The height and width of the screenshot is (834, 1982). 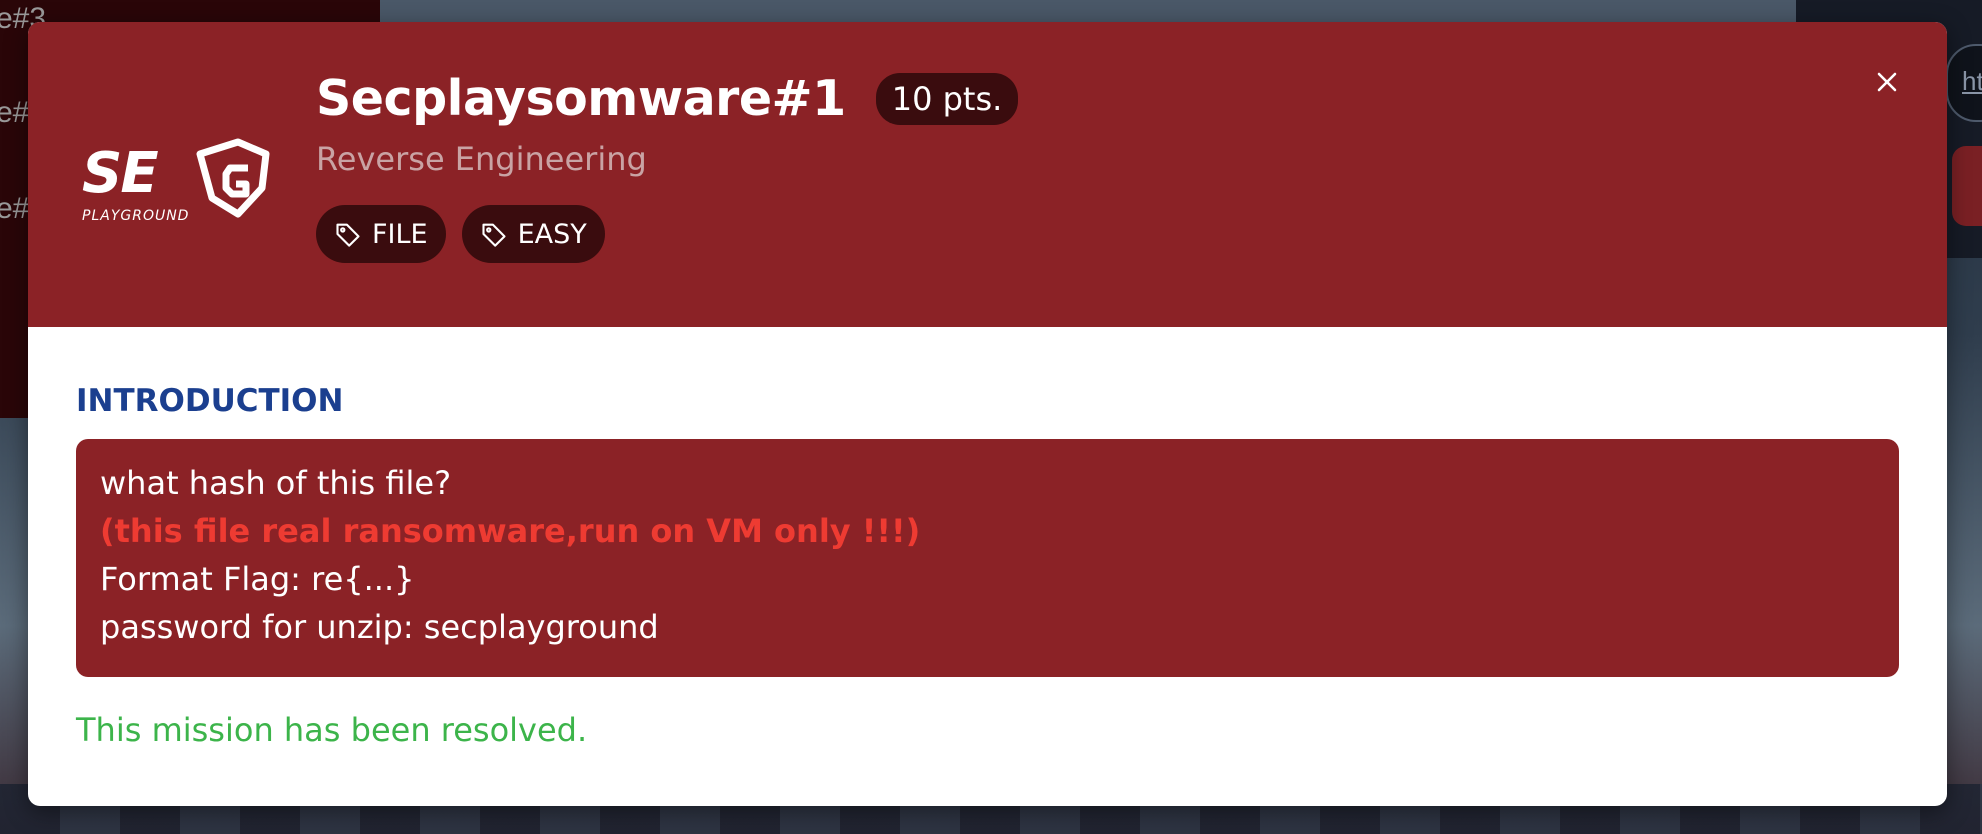 I want to click on logo-subtext: PLAYGROUND, so click(x=135, y=216).